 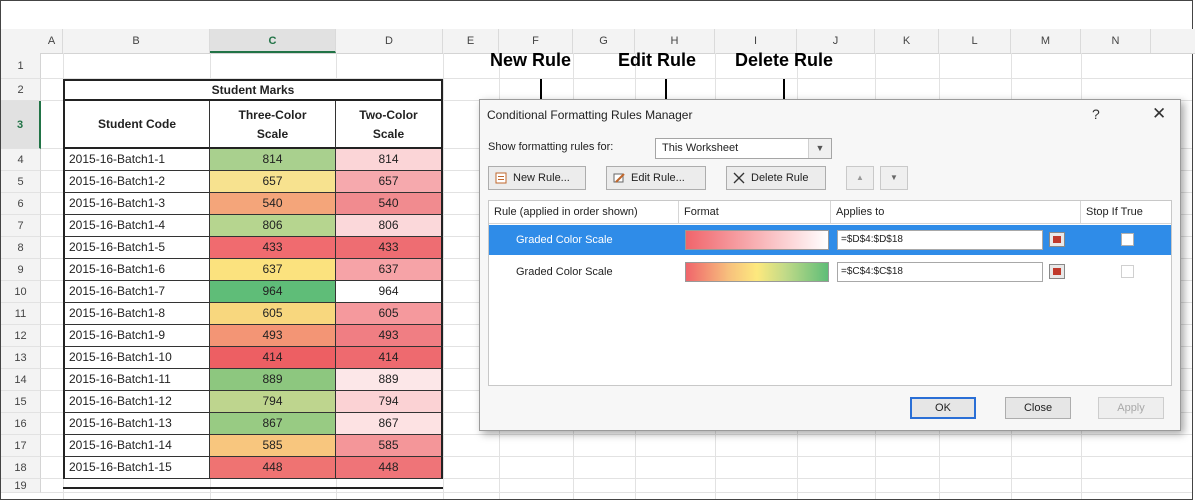 What do you see at coordinates (21, 424) in the screenshot?
I see `row-header-16: 16` at bounding box center [21, 424].